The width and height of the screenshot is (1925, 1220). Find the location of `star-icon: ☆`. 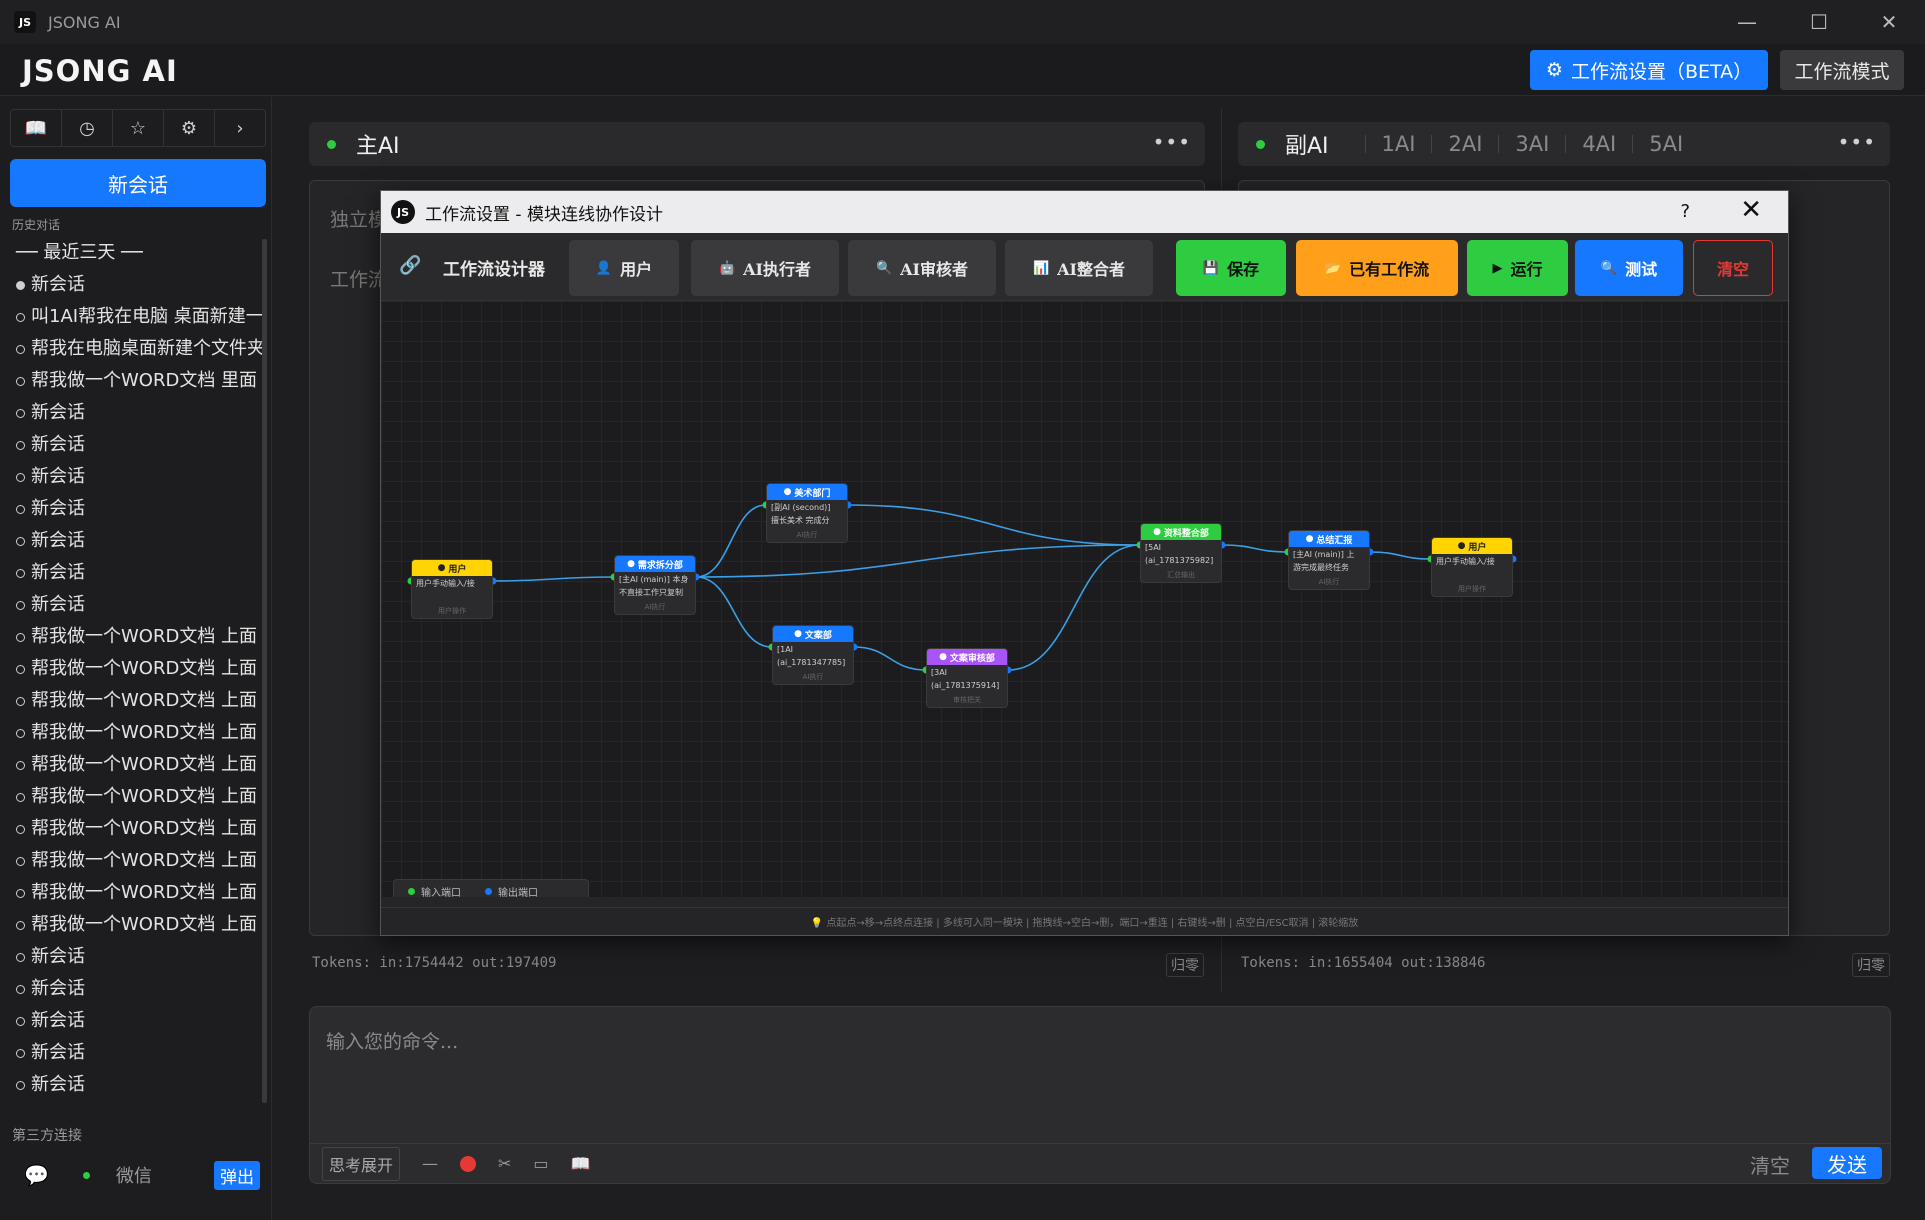

star-icon: ☆ is located at coordinates (138, 128).